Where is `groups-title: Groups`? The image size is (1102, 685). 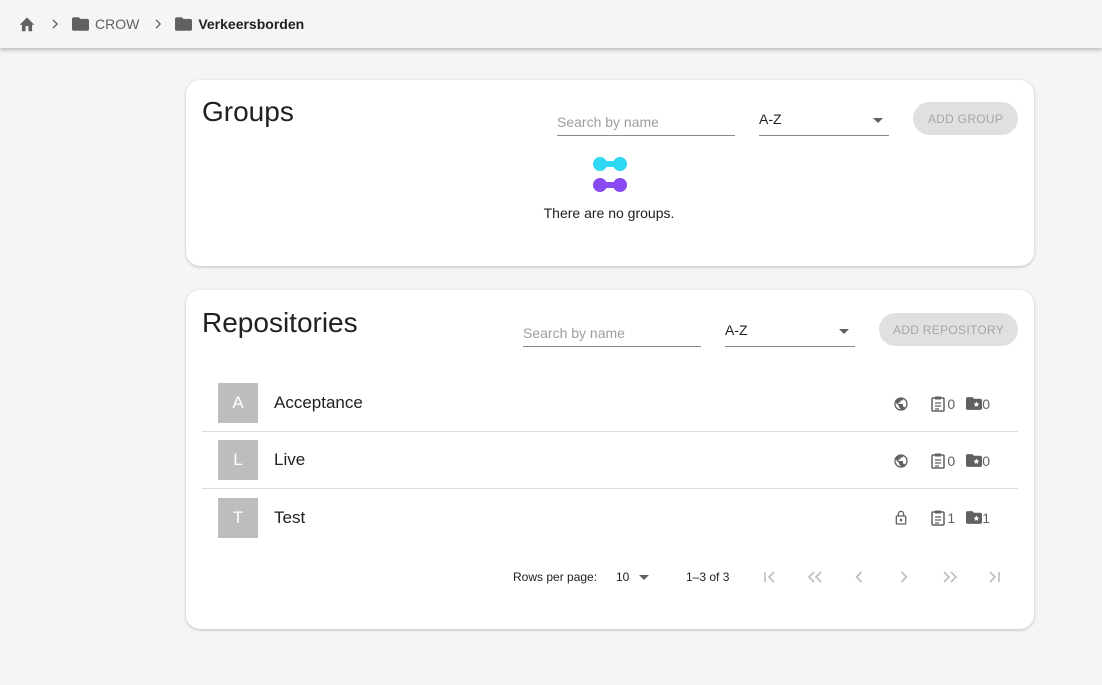
groups-title: Groups is located at coordinates (248, 111).